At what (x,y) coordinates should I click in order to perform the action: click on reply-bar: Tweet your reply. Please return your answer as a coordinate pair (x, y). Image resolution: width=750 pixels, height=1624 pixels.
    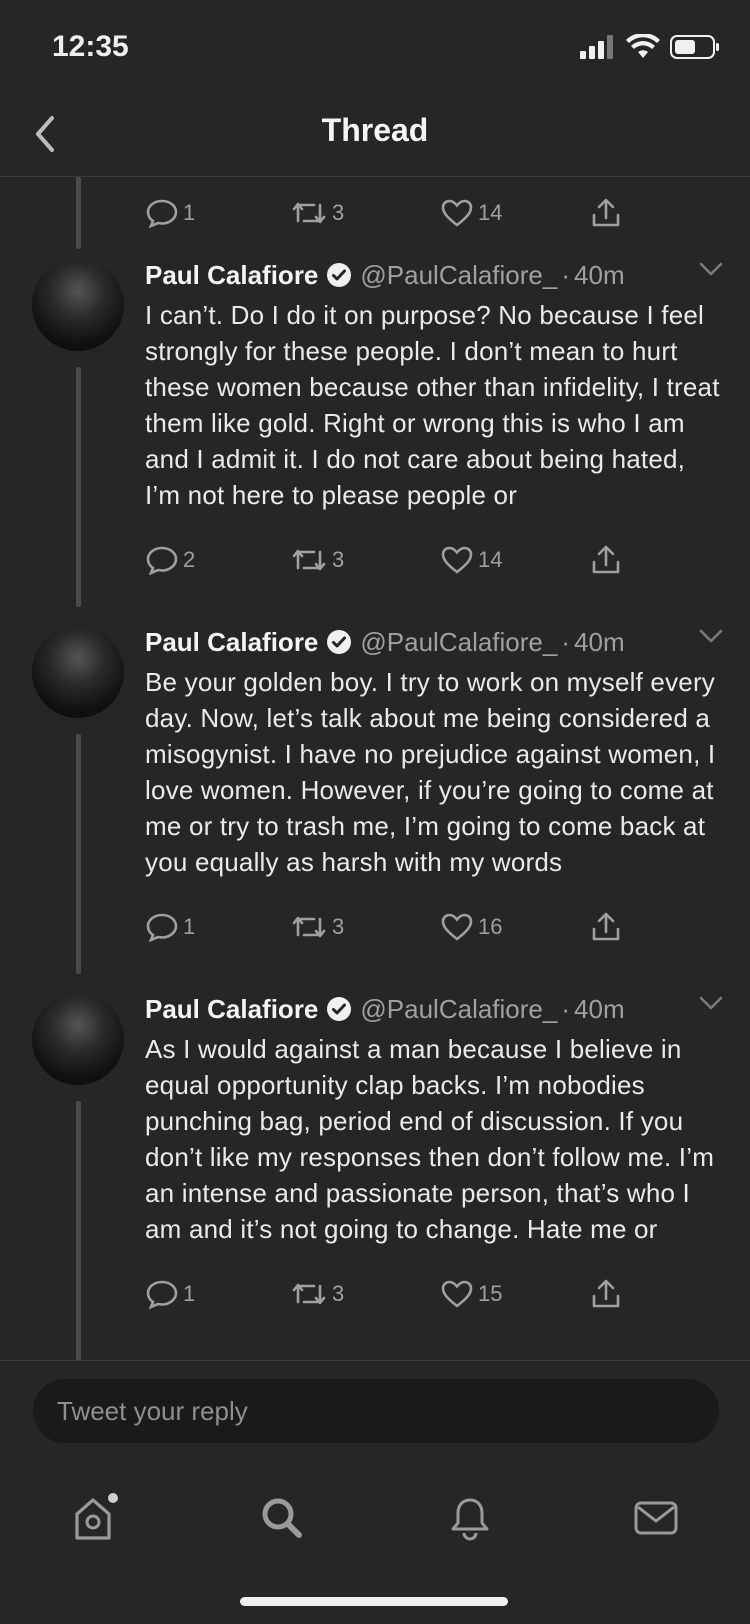
    Looking at the image, I should click on (375, 1412).